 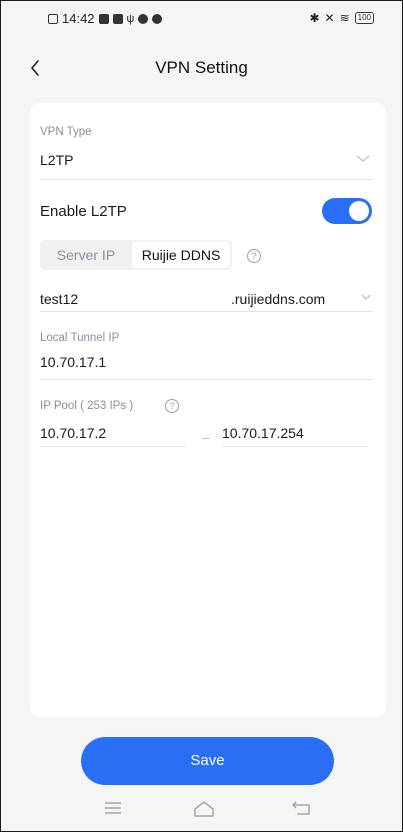 I want to click on ip-pool-label: IP Pool ( 253 IPs ), so click(x=87, y=406).